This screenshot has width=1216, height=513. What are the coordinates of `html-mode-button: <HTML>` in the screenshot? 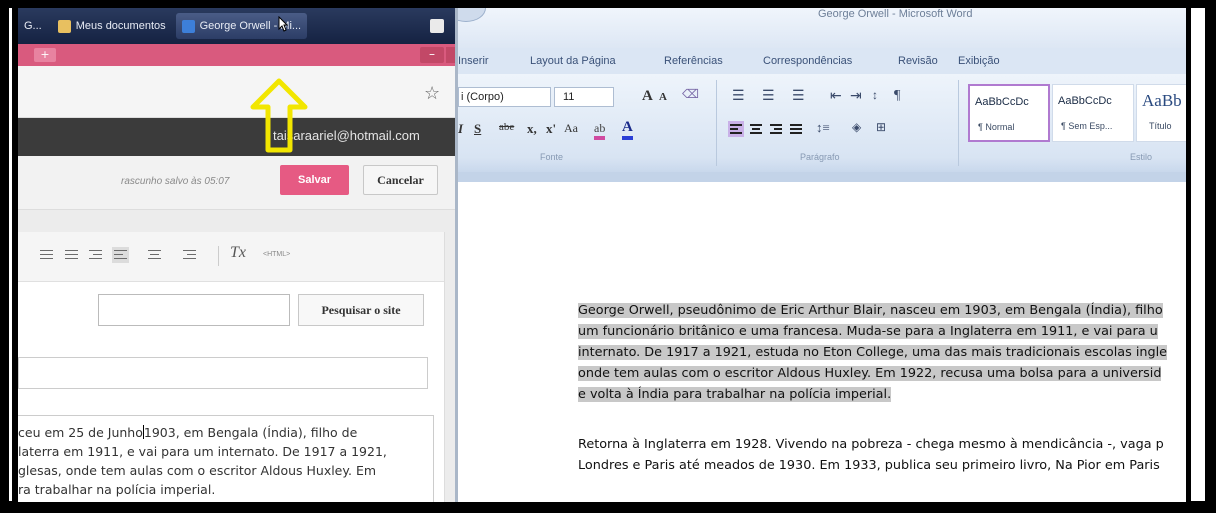 It's located at (276, 254).